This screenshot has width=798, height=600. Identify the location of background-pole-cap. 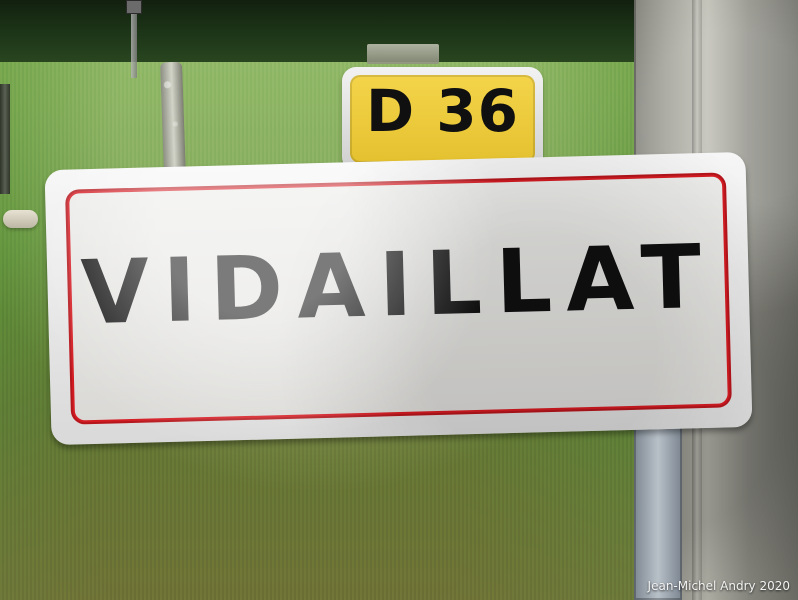
(134, 7).